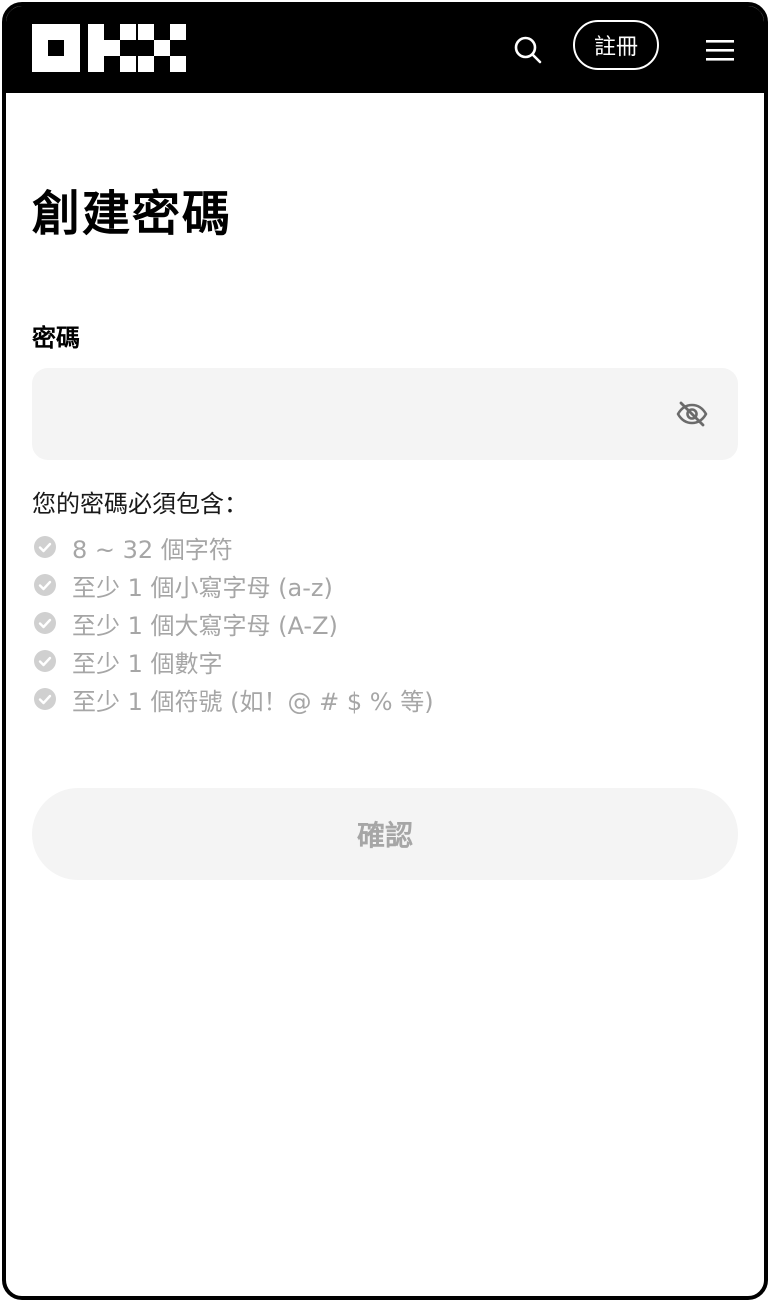 The image size is (768, 1301). I want to click on requirement-digit: 至少 1 個數字, so click(233, 661).